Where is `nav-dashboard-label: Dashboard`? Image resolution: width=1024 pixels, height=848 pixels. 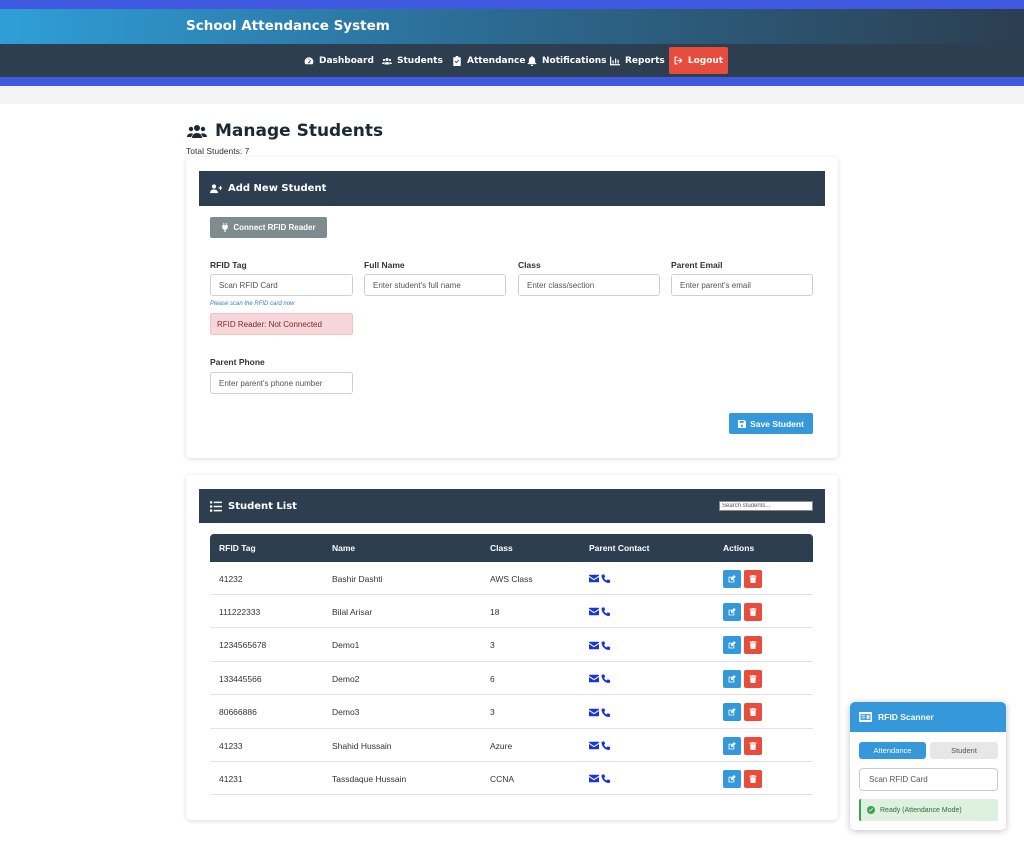
nav-dashboard-label: Dashboard is located at coordinates (346, 60).